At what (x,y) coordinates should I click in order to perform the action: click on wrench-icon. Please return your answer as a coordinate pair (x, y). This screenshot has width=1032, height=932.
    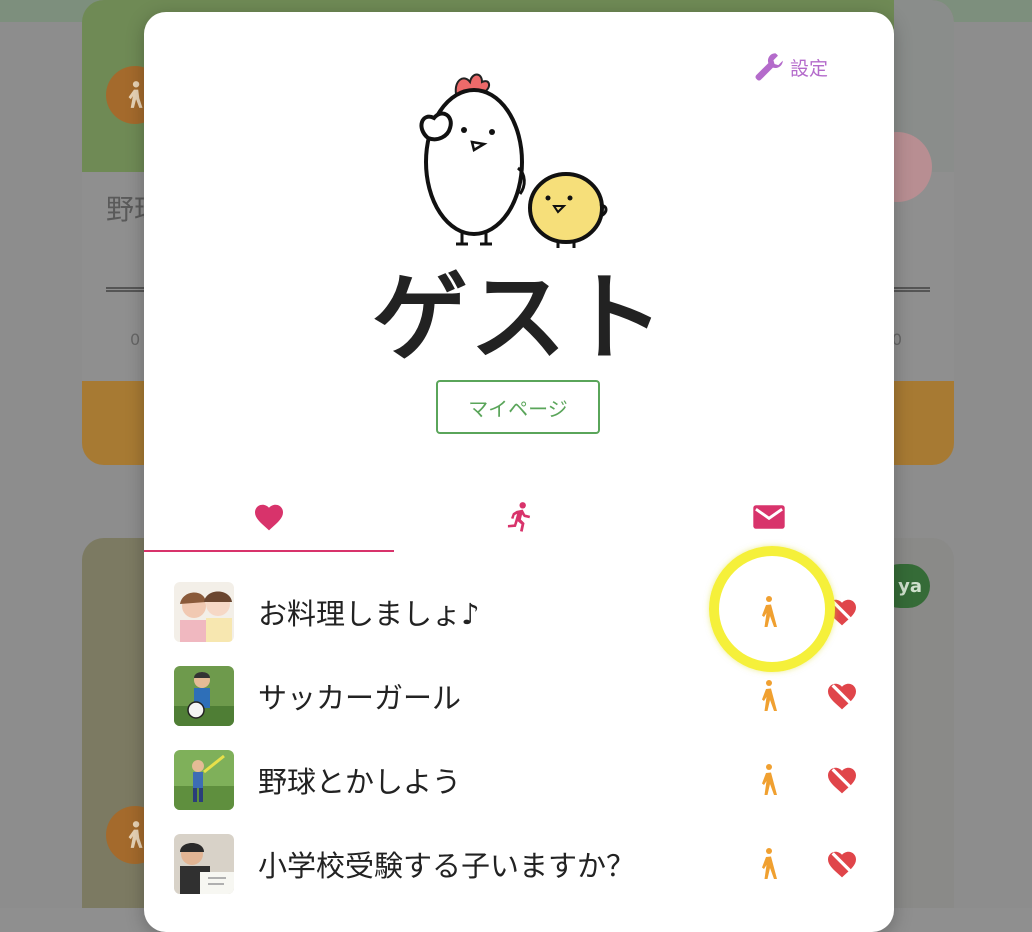
    Looking at the image, I should click on (769, 67).